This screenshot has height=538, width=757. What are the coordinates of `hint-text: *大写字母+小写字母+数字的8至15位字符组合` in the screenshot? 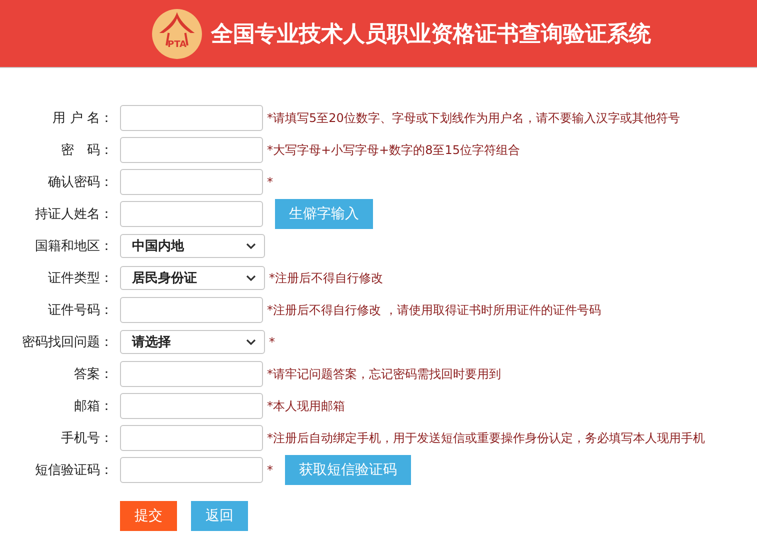 It's located at (393, 150).